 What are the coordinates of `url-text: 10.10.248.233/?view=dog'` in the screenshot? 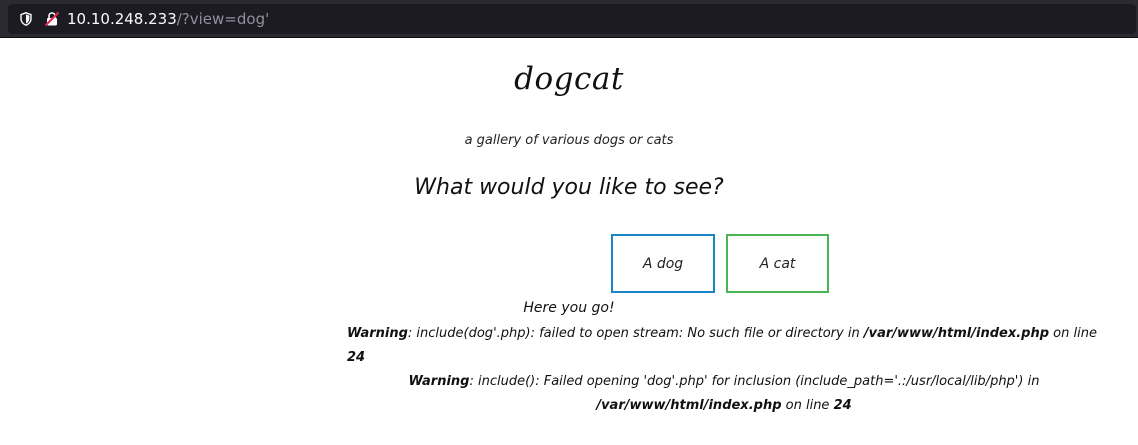 It's located at (168, 19).